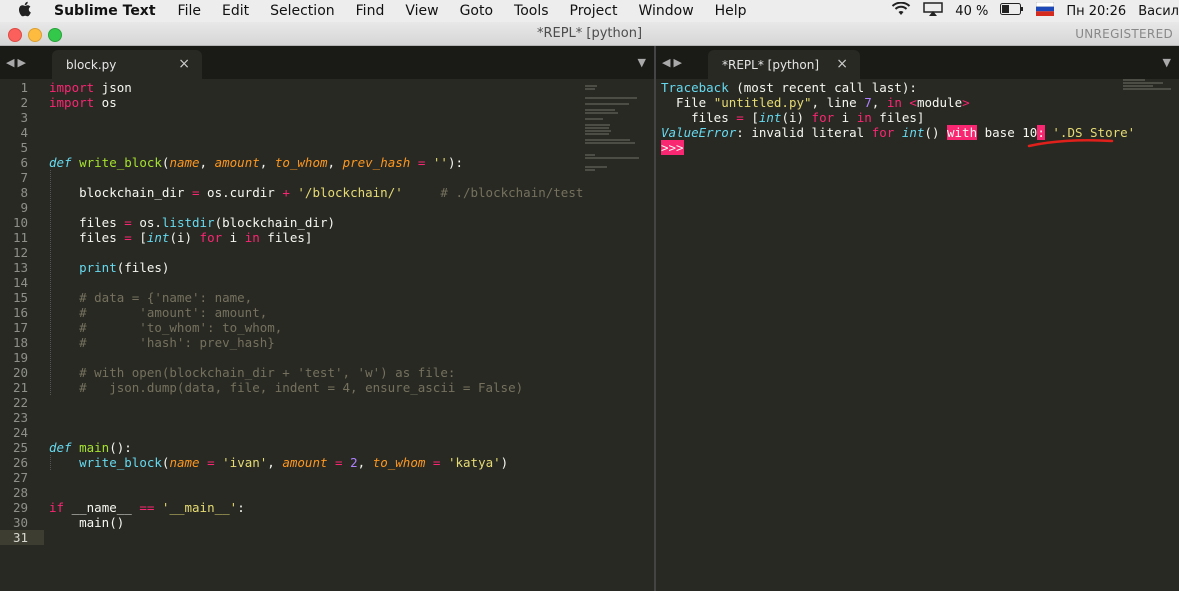  What do you see at coordinates (20, 462) in the screenshot?
I see `line-number: 26` at bounding box center [20, 462].